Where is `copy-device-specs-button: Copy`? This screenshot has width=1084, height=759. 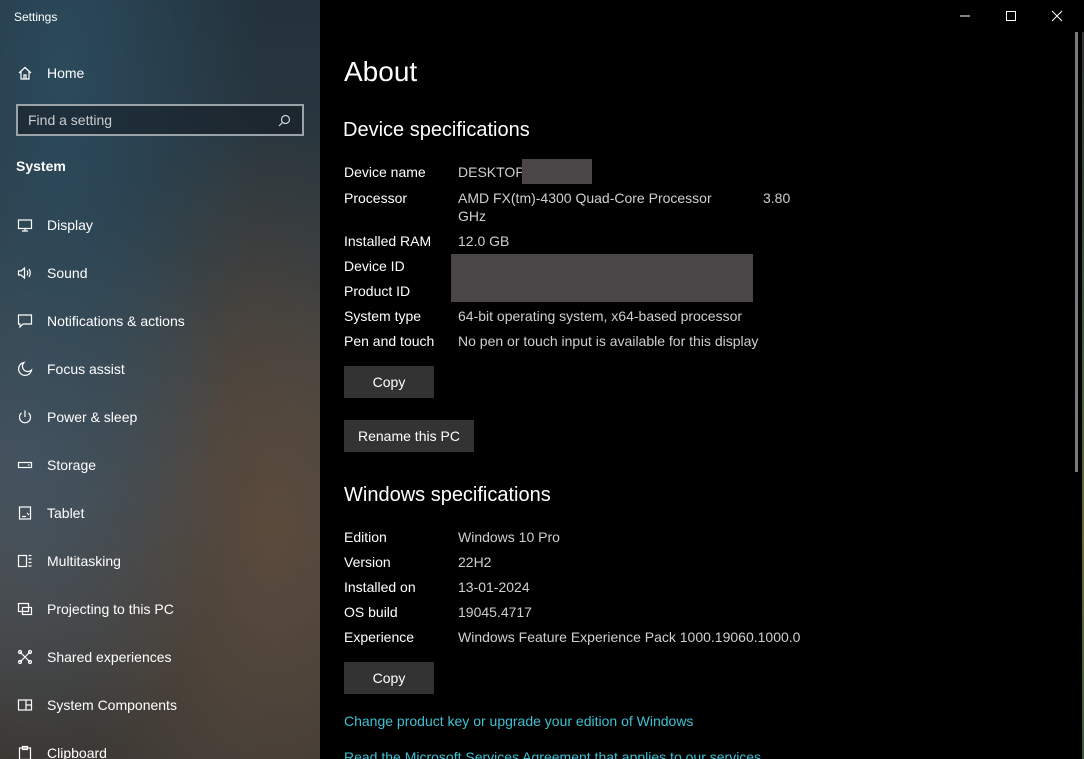 copy-device-specs-button: Copy is located at coordinates (389, 382).